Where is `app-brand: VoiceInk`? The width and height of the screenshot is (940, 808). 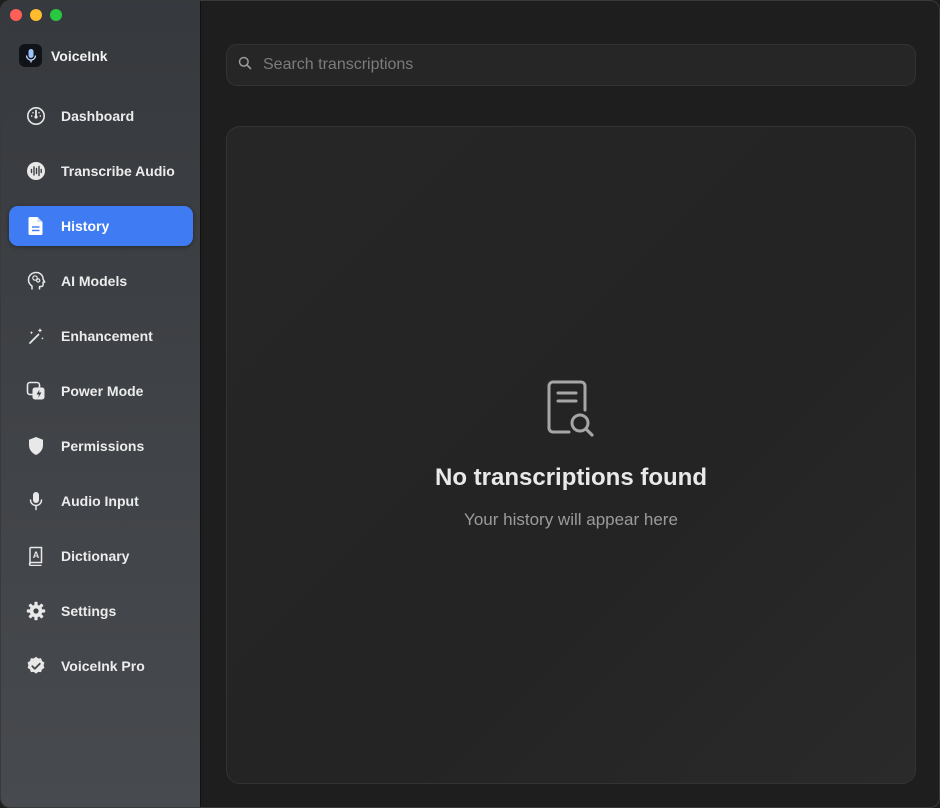
app-brand: VoiceInk is located at coordinates (63, 55).